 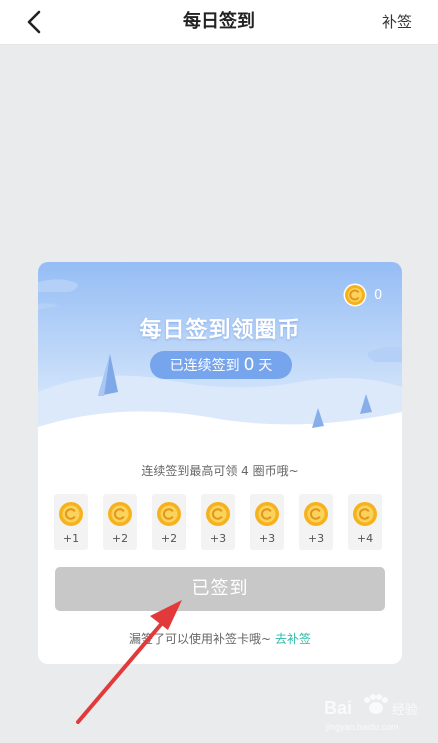 I want to click on reward-hint: 连续签到最高可领 4 圈币哦~, so click(x=220, y=471).